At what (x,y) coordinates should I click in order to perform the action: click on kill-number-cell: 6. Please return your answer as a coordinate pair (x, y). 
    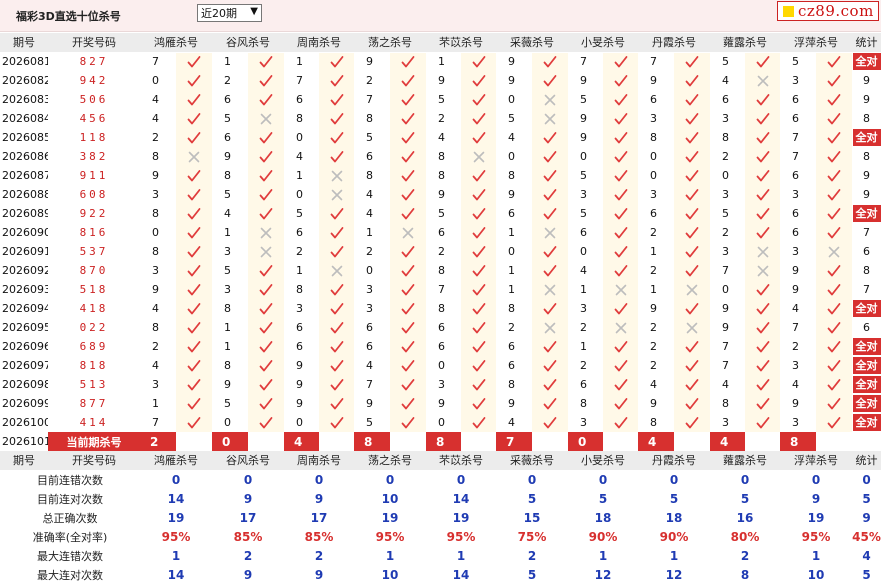
    Looking at the image, I should click on (369, 327).